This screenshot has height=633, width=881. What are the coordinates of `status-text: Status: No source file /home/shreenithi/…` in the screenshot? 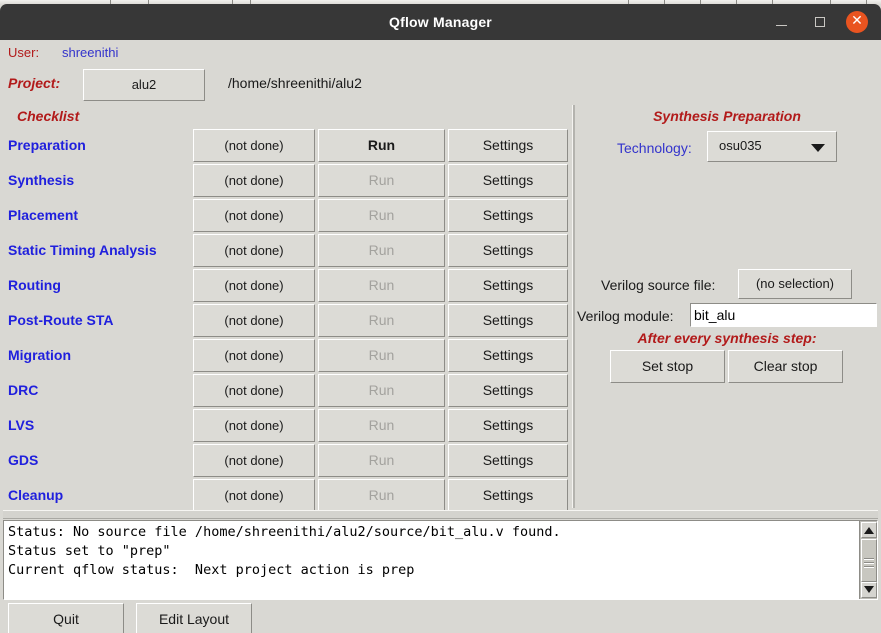 It's located at (284, 551).